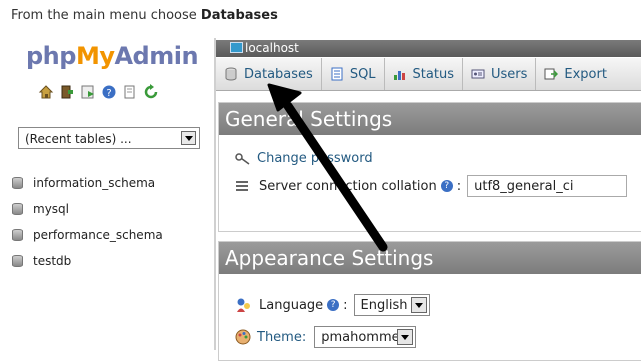  Describe the element at coordinates (281, 337) in the screenshot. I see `theme-label-link: Theme:` at that location.